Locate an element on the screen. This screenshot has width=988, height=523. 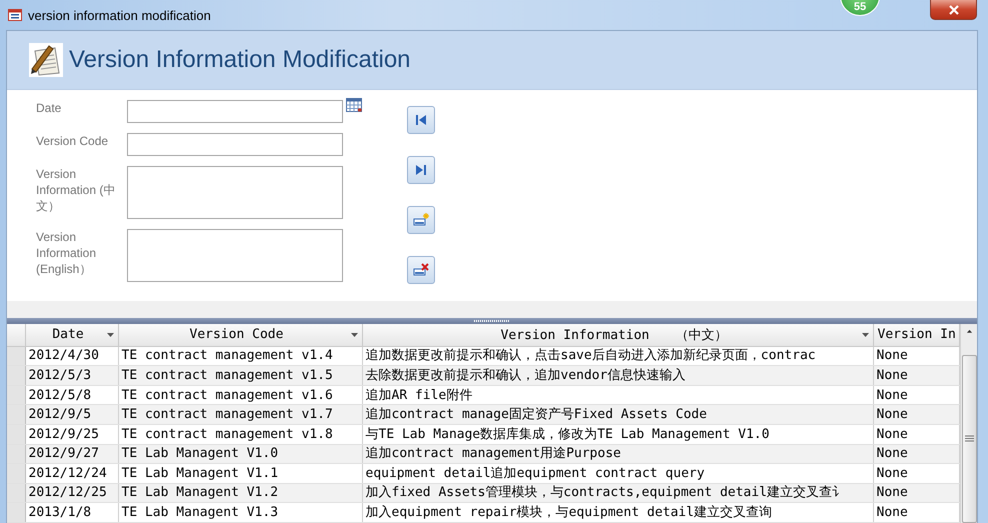
table-cell: 2012/5/3 is located at coordinates (71, 376).